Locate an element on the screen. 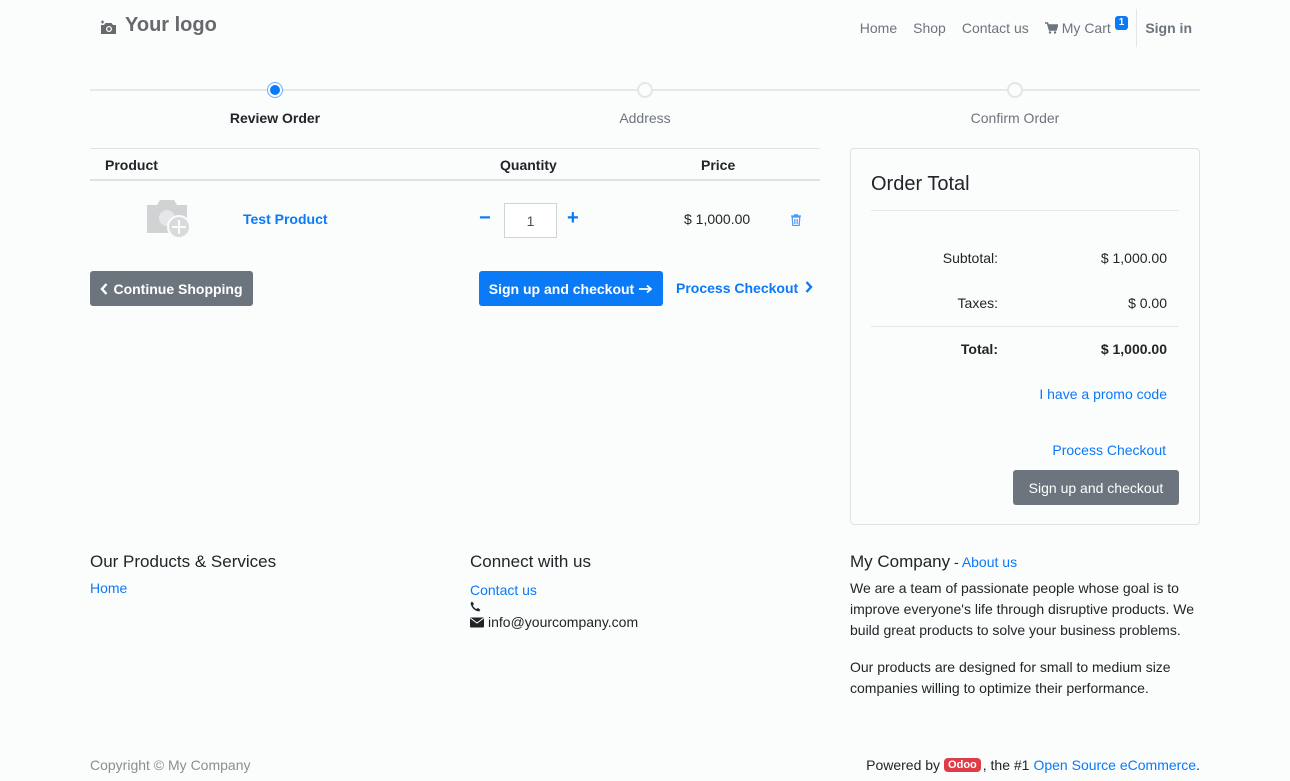  arrow-right-icon is located at coordinates (646, 288).